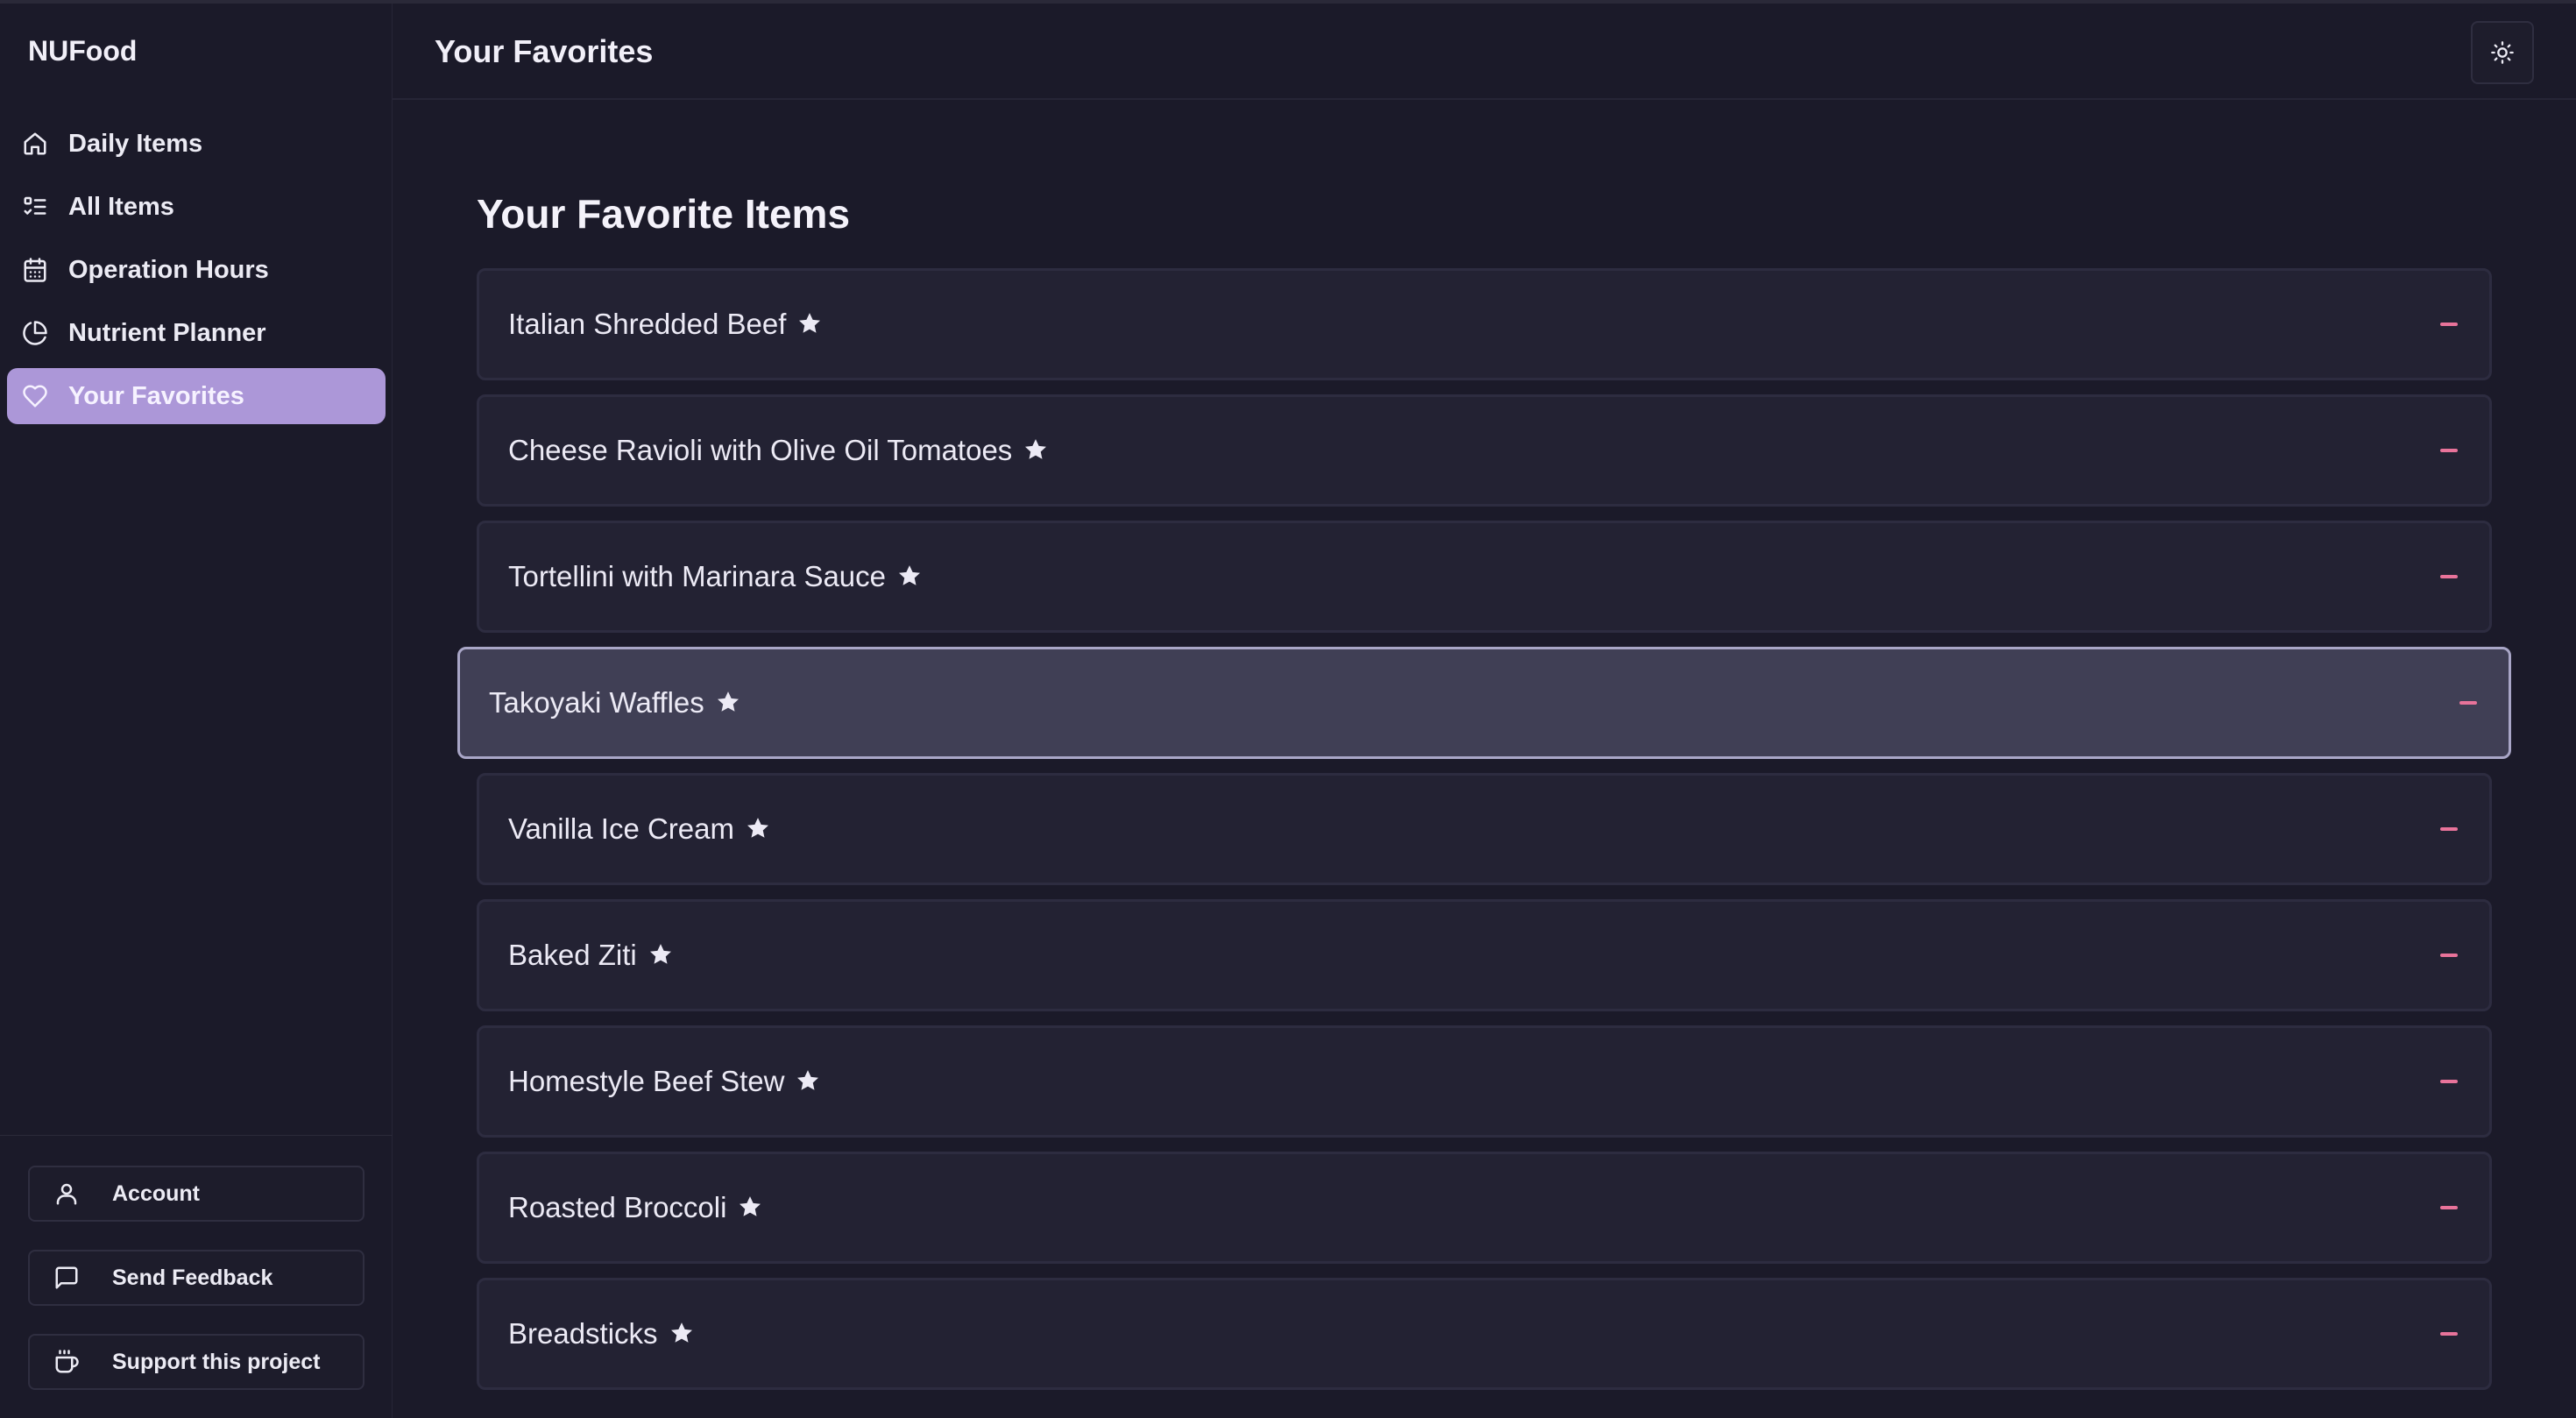 Image resolution: width=2576 pixels, height=1418 pixels. What do you see at coordinates (196, 207) in the screenshot?
I see `sidebar-item-all-items: All Items` at bounding box center [196, 207].